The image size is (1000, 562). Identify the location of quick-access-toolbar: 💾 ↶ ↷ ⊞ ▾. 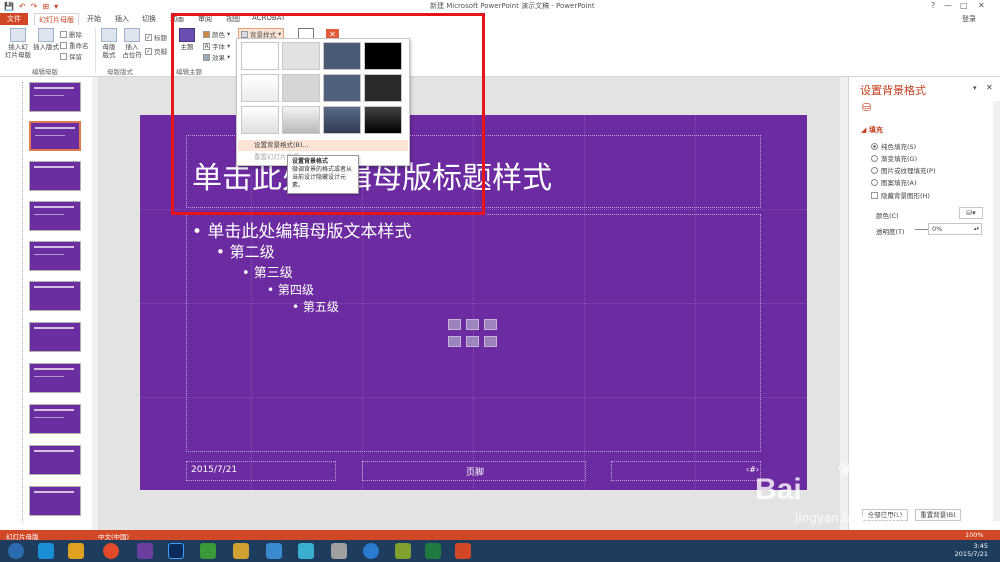
(31, 6).